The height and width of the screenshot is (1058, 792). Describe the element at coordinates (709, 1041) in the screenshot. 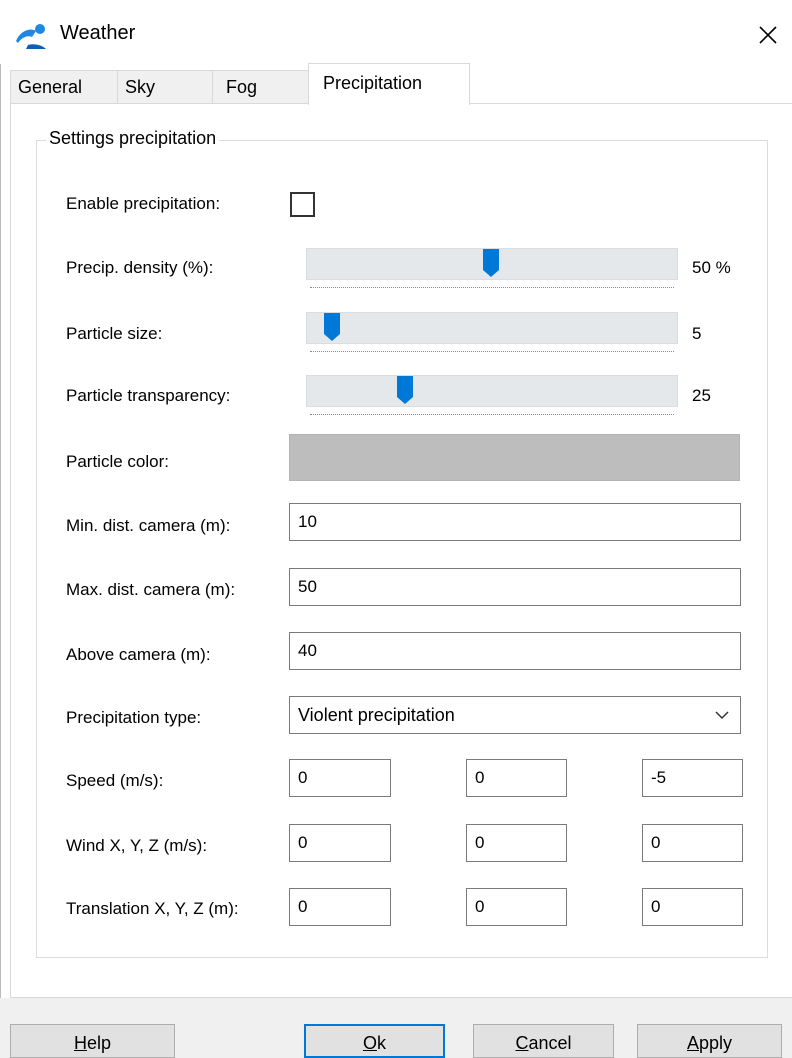

I see `apply-button: Apply` at that location.